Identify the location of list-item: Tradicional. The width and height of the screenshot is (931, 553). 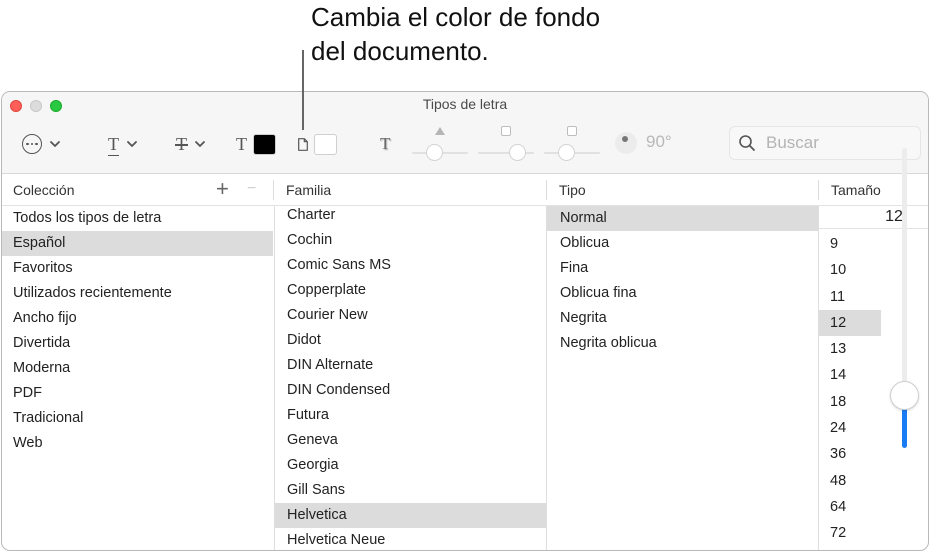
(137, 418).